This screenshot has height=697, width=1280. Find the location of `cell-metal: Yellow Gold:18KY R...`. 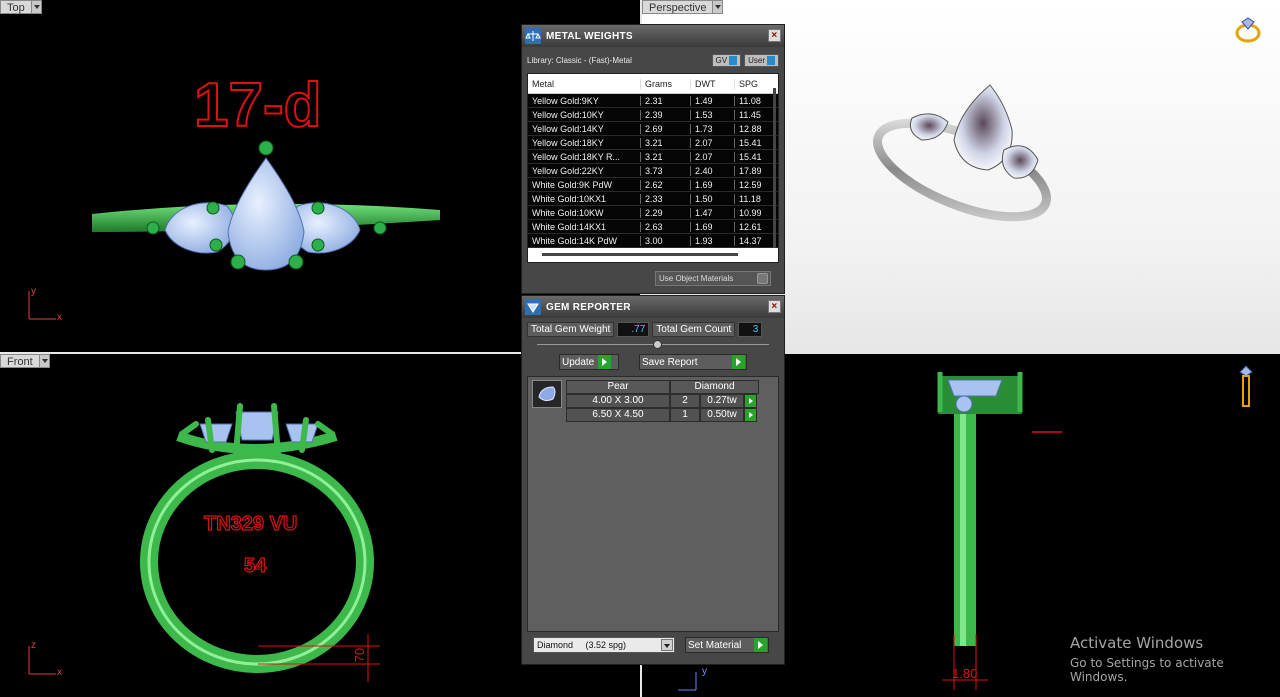

cell-metal: Yellow Gold:18KY R... is located at coordinates (584, 156).